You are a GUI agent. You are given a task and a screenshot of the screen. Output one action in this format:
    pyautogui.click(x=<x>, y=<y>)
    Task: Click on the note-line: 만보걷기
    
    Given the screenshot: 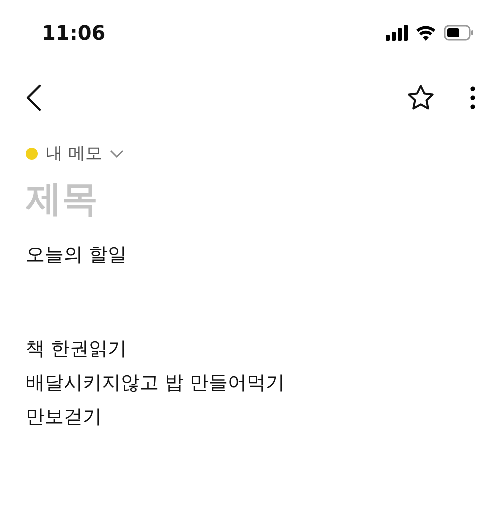 What is the action you would take?
    pyautogui.click(x=64, y=417)
    